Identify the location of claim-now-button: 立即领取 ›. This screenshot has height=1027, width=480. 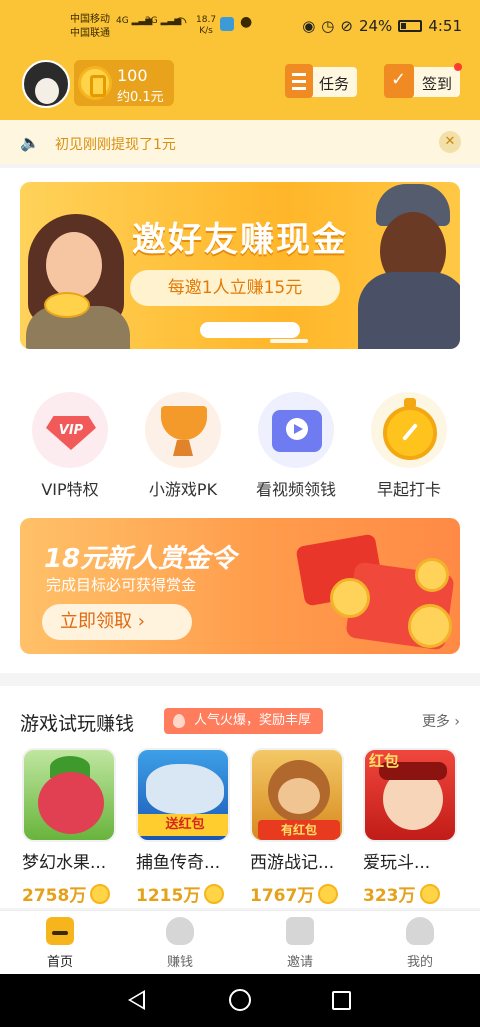
(117, 622).